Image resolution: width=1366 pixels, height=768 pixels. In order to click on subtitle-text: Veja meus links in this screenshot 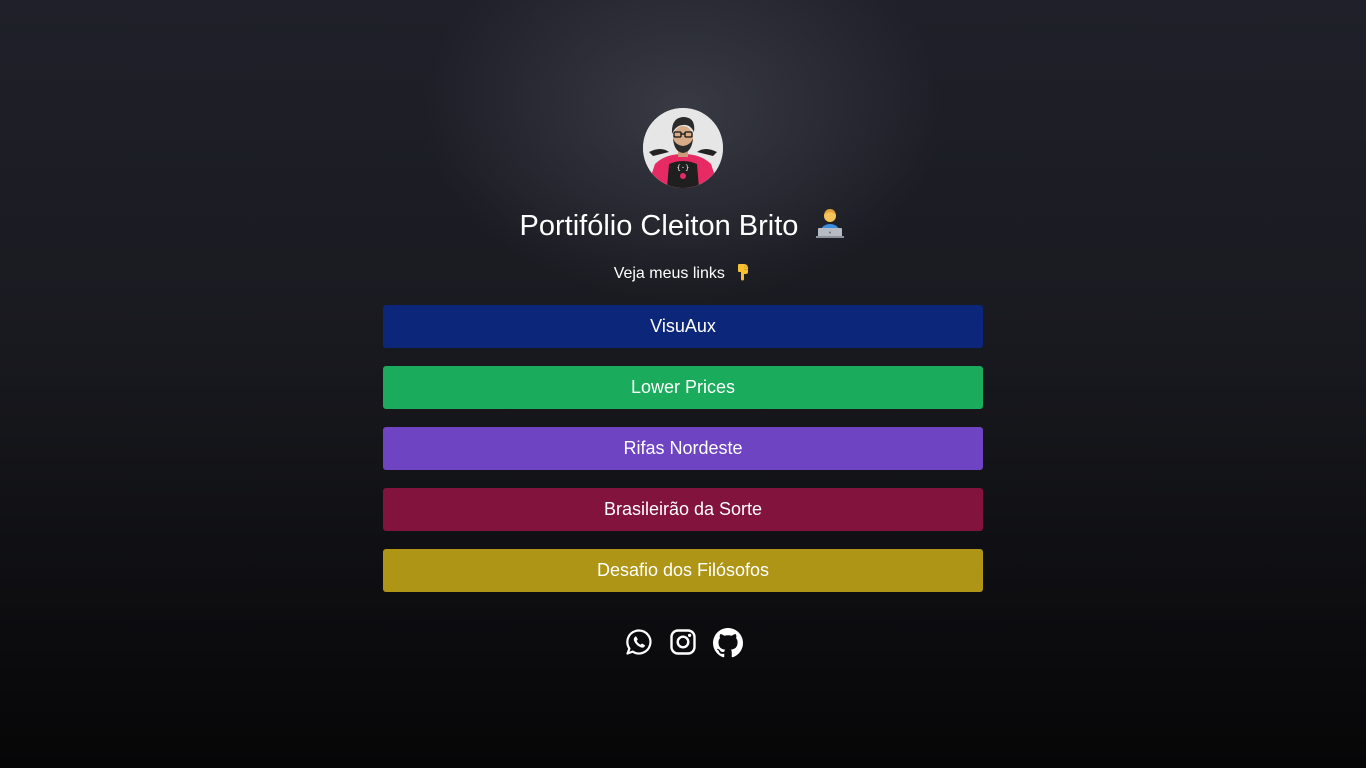, I will do `click(669, 273)`.